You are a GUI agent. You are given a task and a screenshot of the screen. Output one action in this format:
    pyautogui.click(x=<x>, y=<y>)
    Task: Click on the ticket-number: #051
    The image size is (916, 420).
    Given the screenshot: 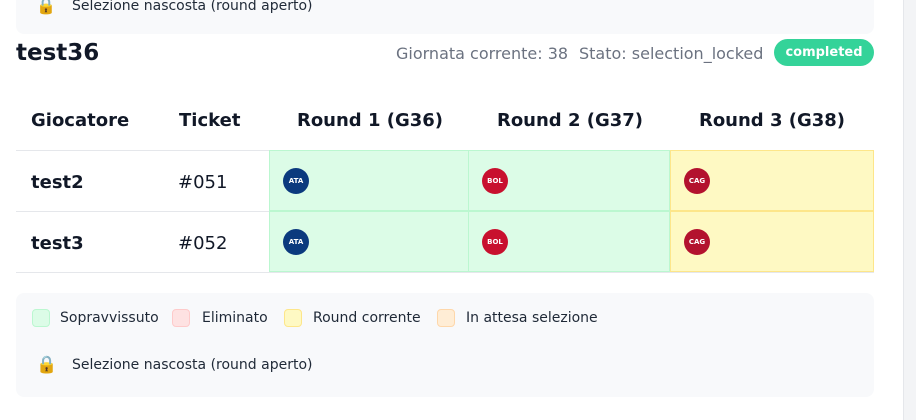 What is the action you would take?
    pyautogui.click(x=203, y=182)
    